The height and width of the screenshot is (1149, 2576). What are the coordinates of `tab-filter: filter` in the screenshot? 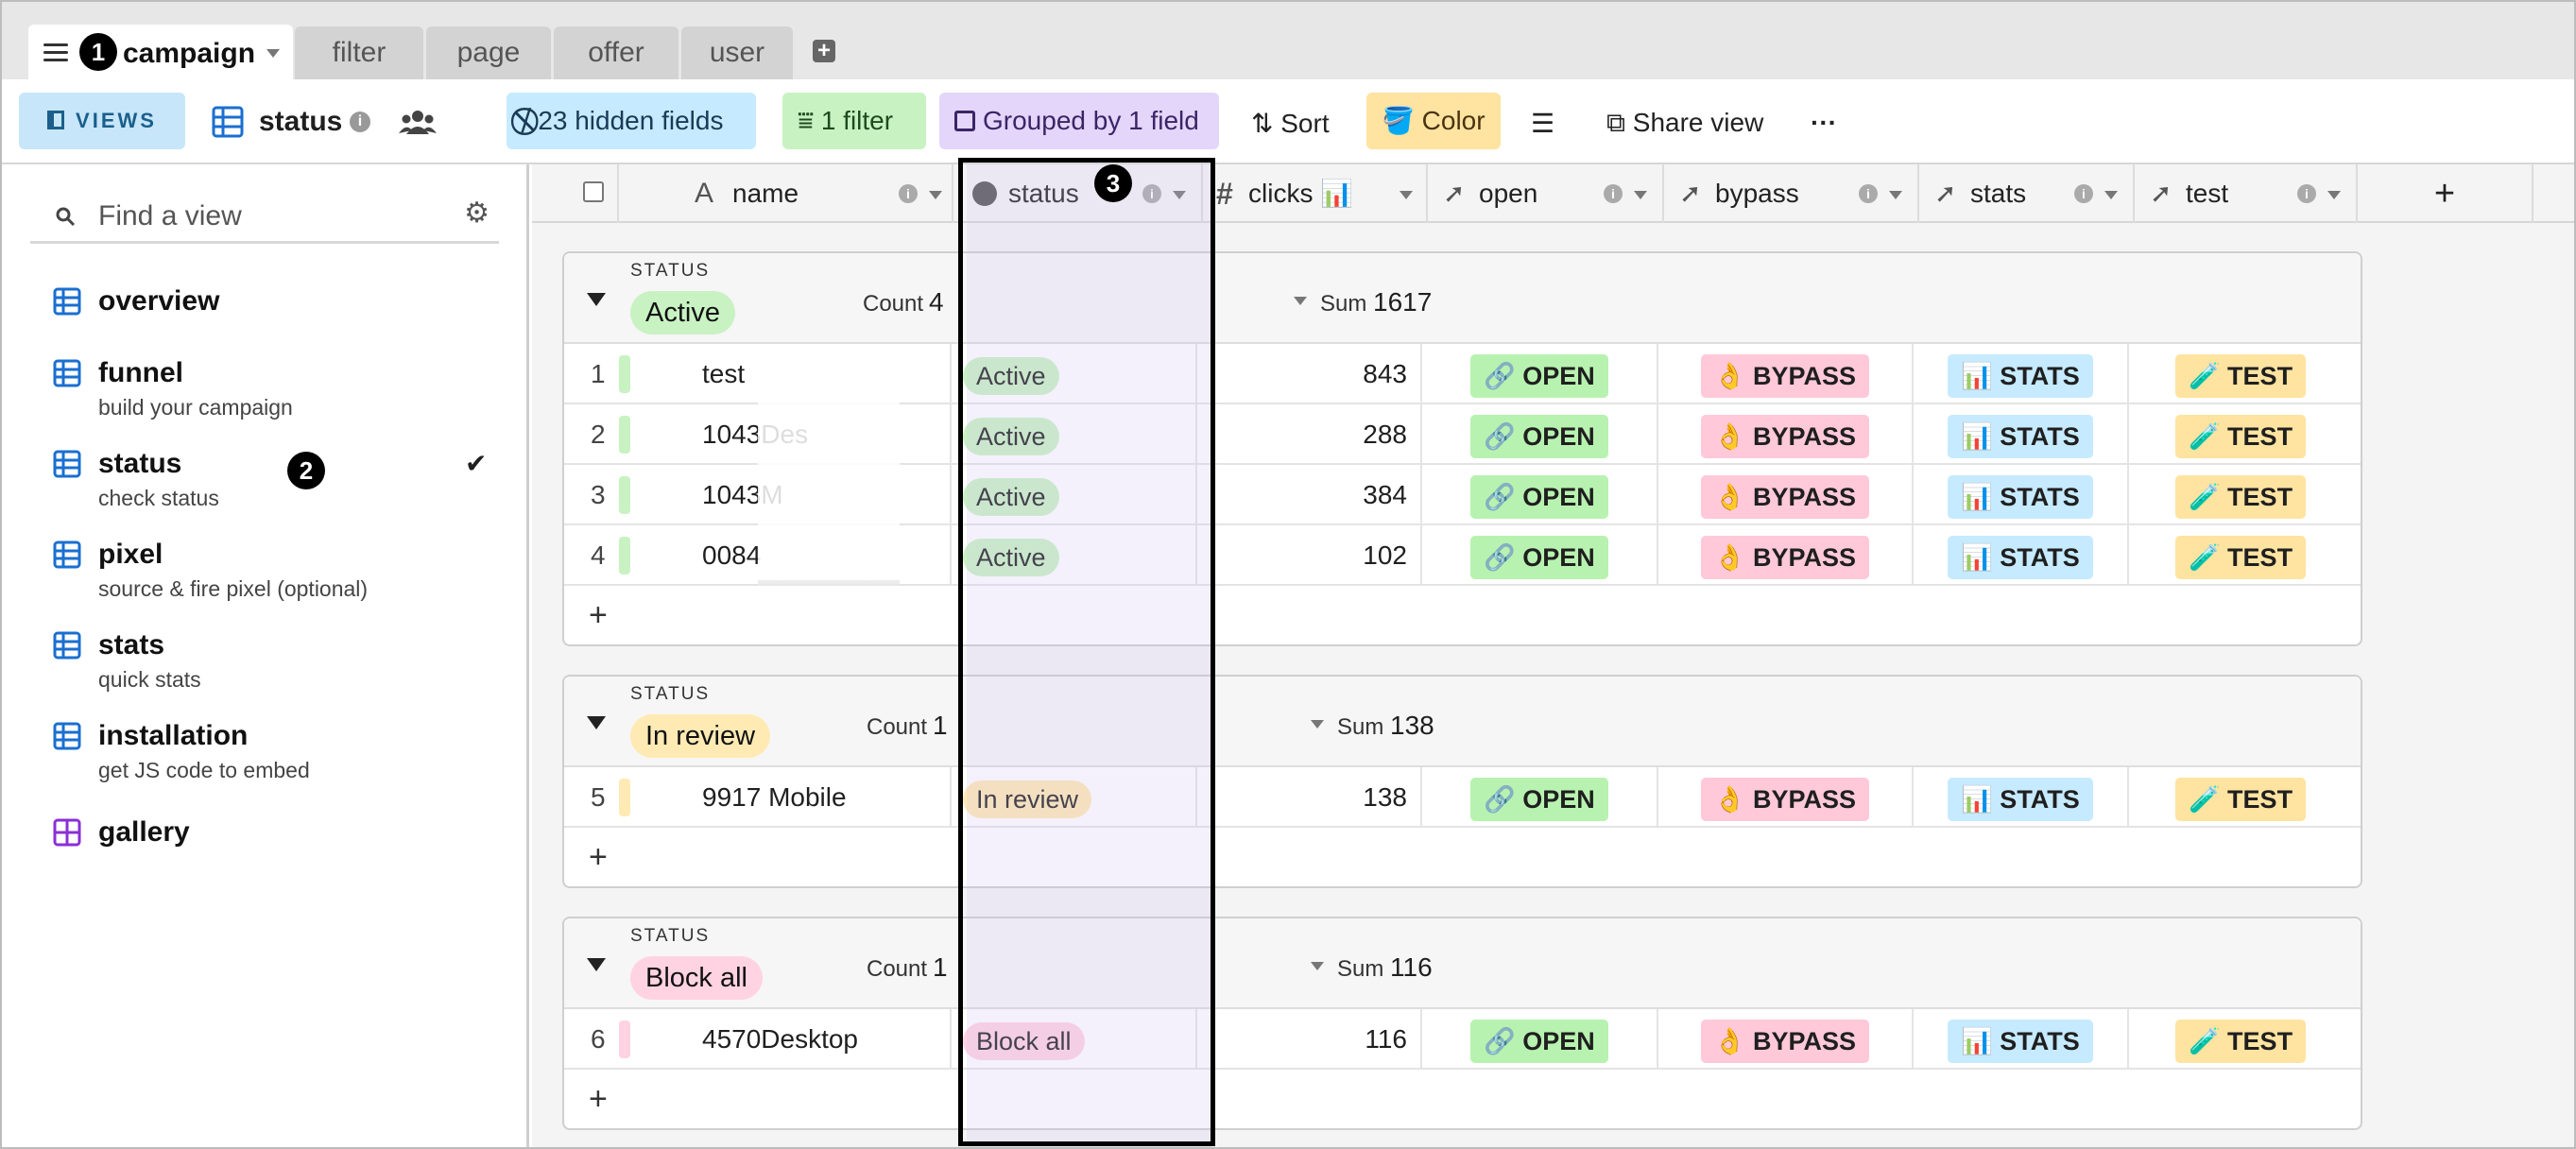 It's located at (359, 52).